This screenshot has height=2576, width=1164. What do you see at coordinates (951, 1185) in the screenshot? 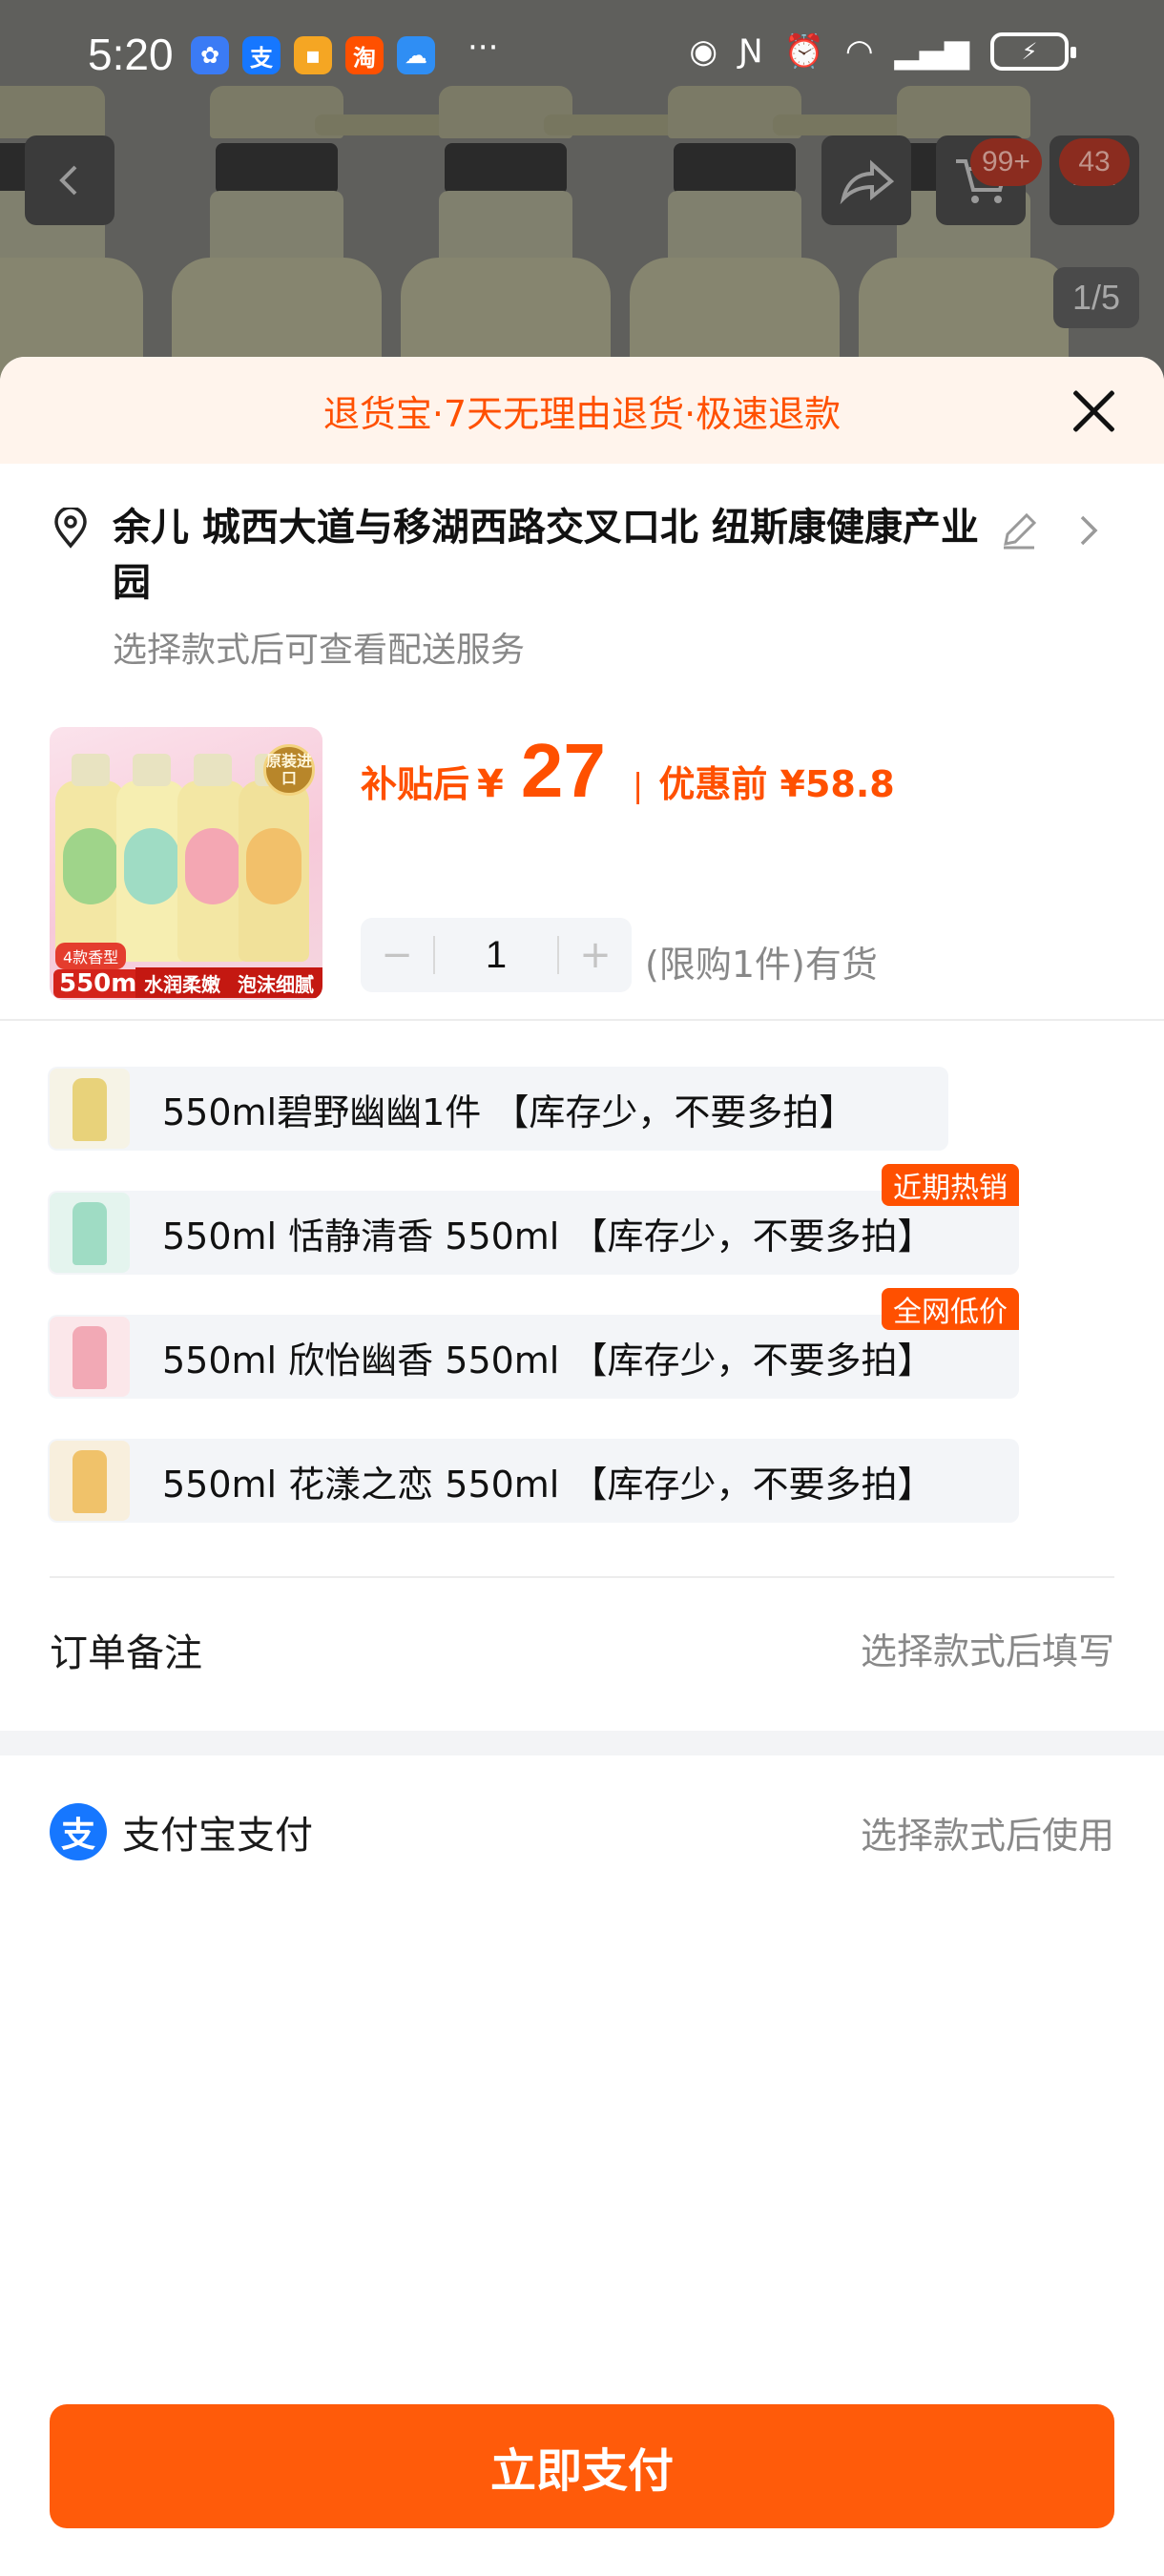
I see `hot-sale-tag: 近期热销` at bounding box center [951, 1185].